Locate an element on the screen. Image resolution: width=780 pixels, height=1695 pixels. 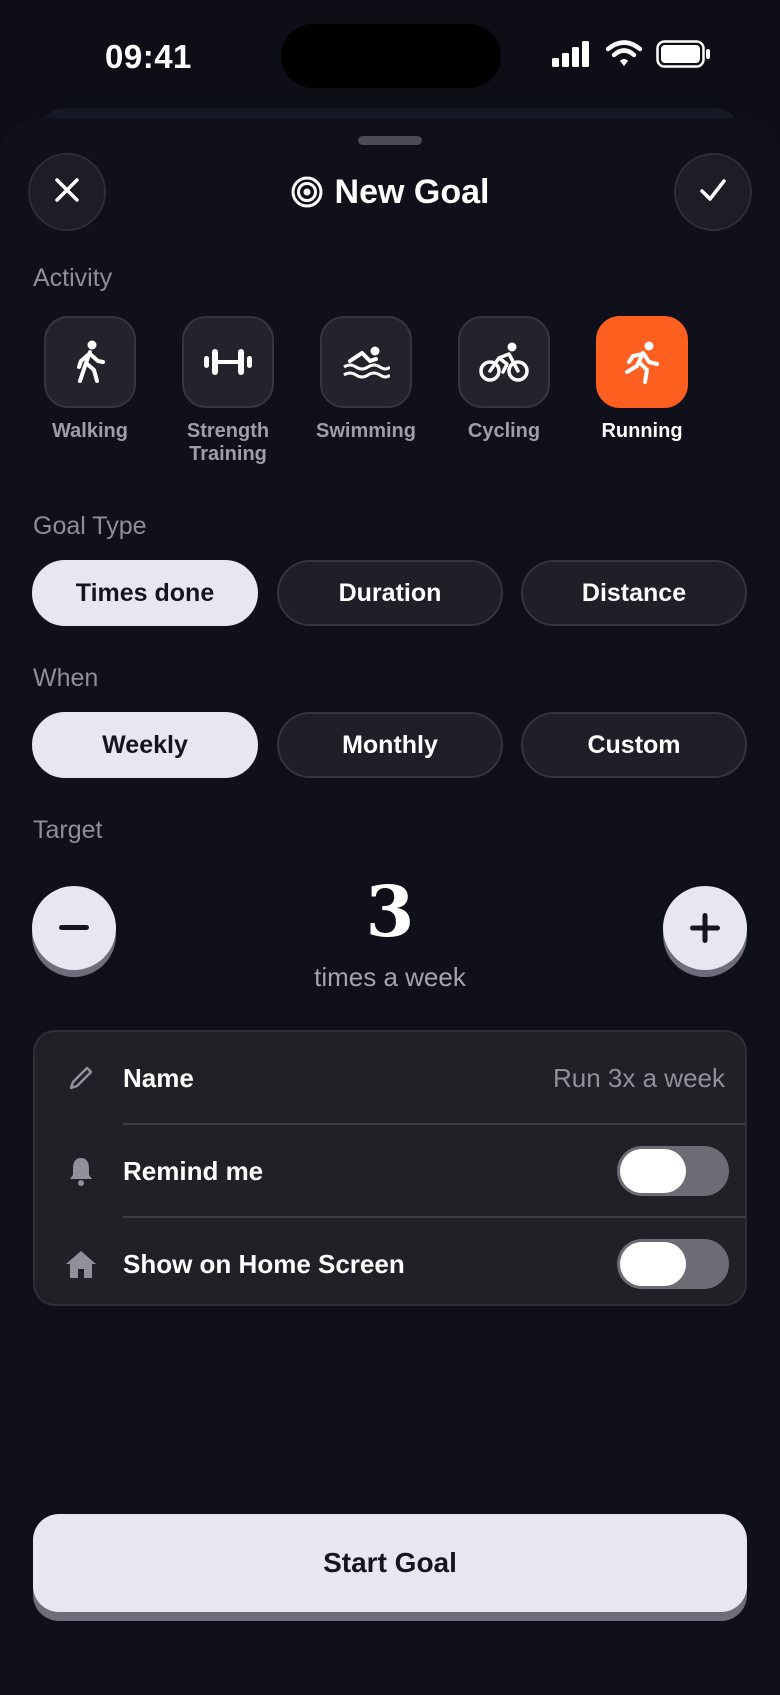
remind-me-toggle is located at coordinates (673, 1171).